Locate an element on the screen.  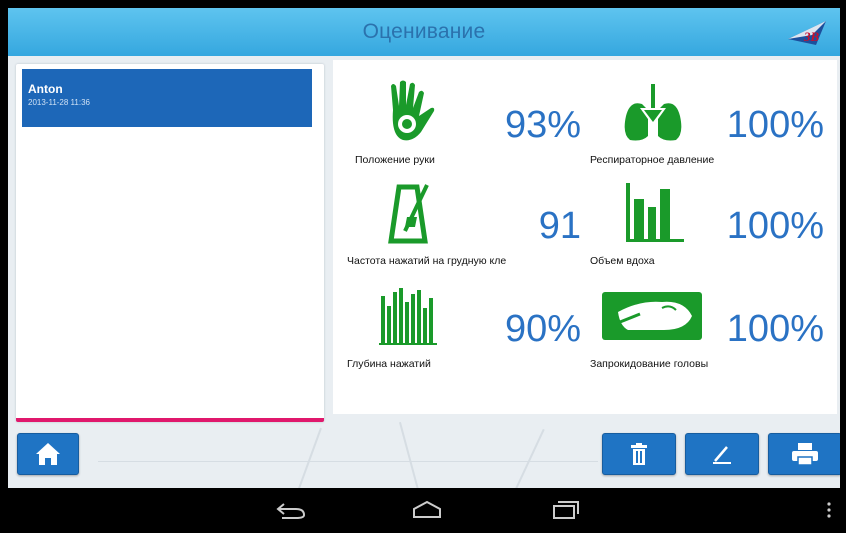
back-icon is located at coordinates (291, 510).